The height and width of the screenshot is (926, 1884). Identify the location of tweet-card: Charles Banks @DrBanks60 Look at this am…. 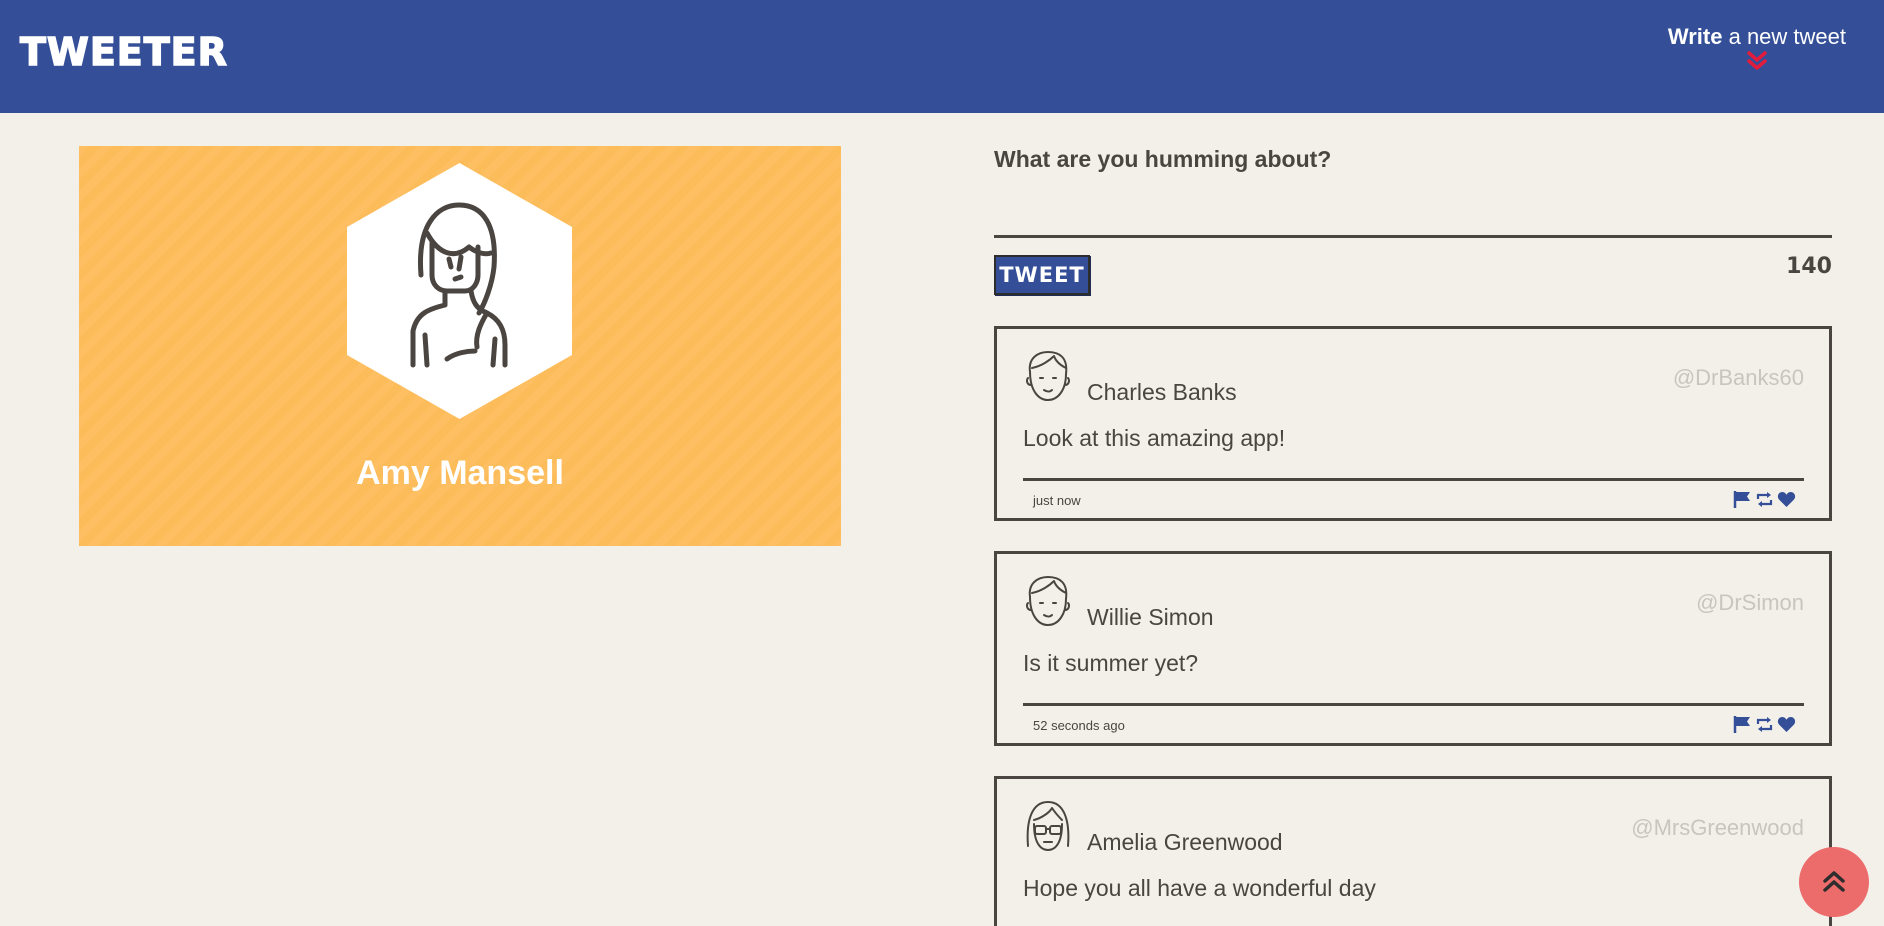
(1413, 423).